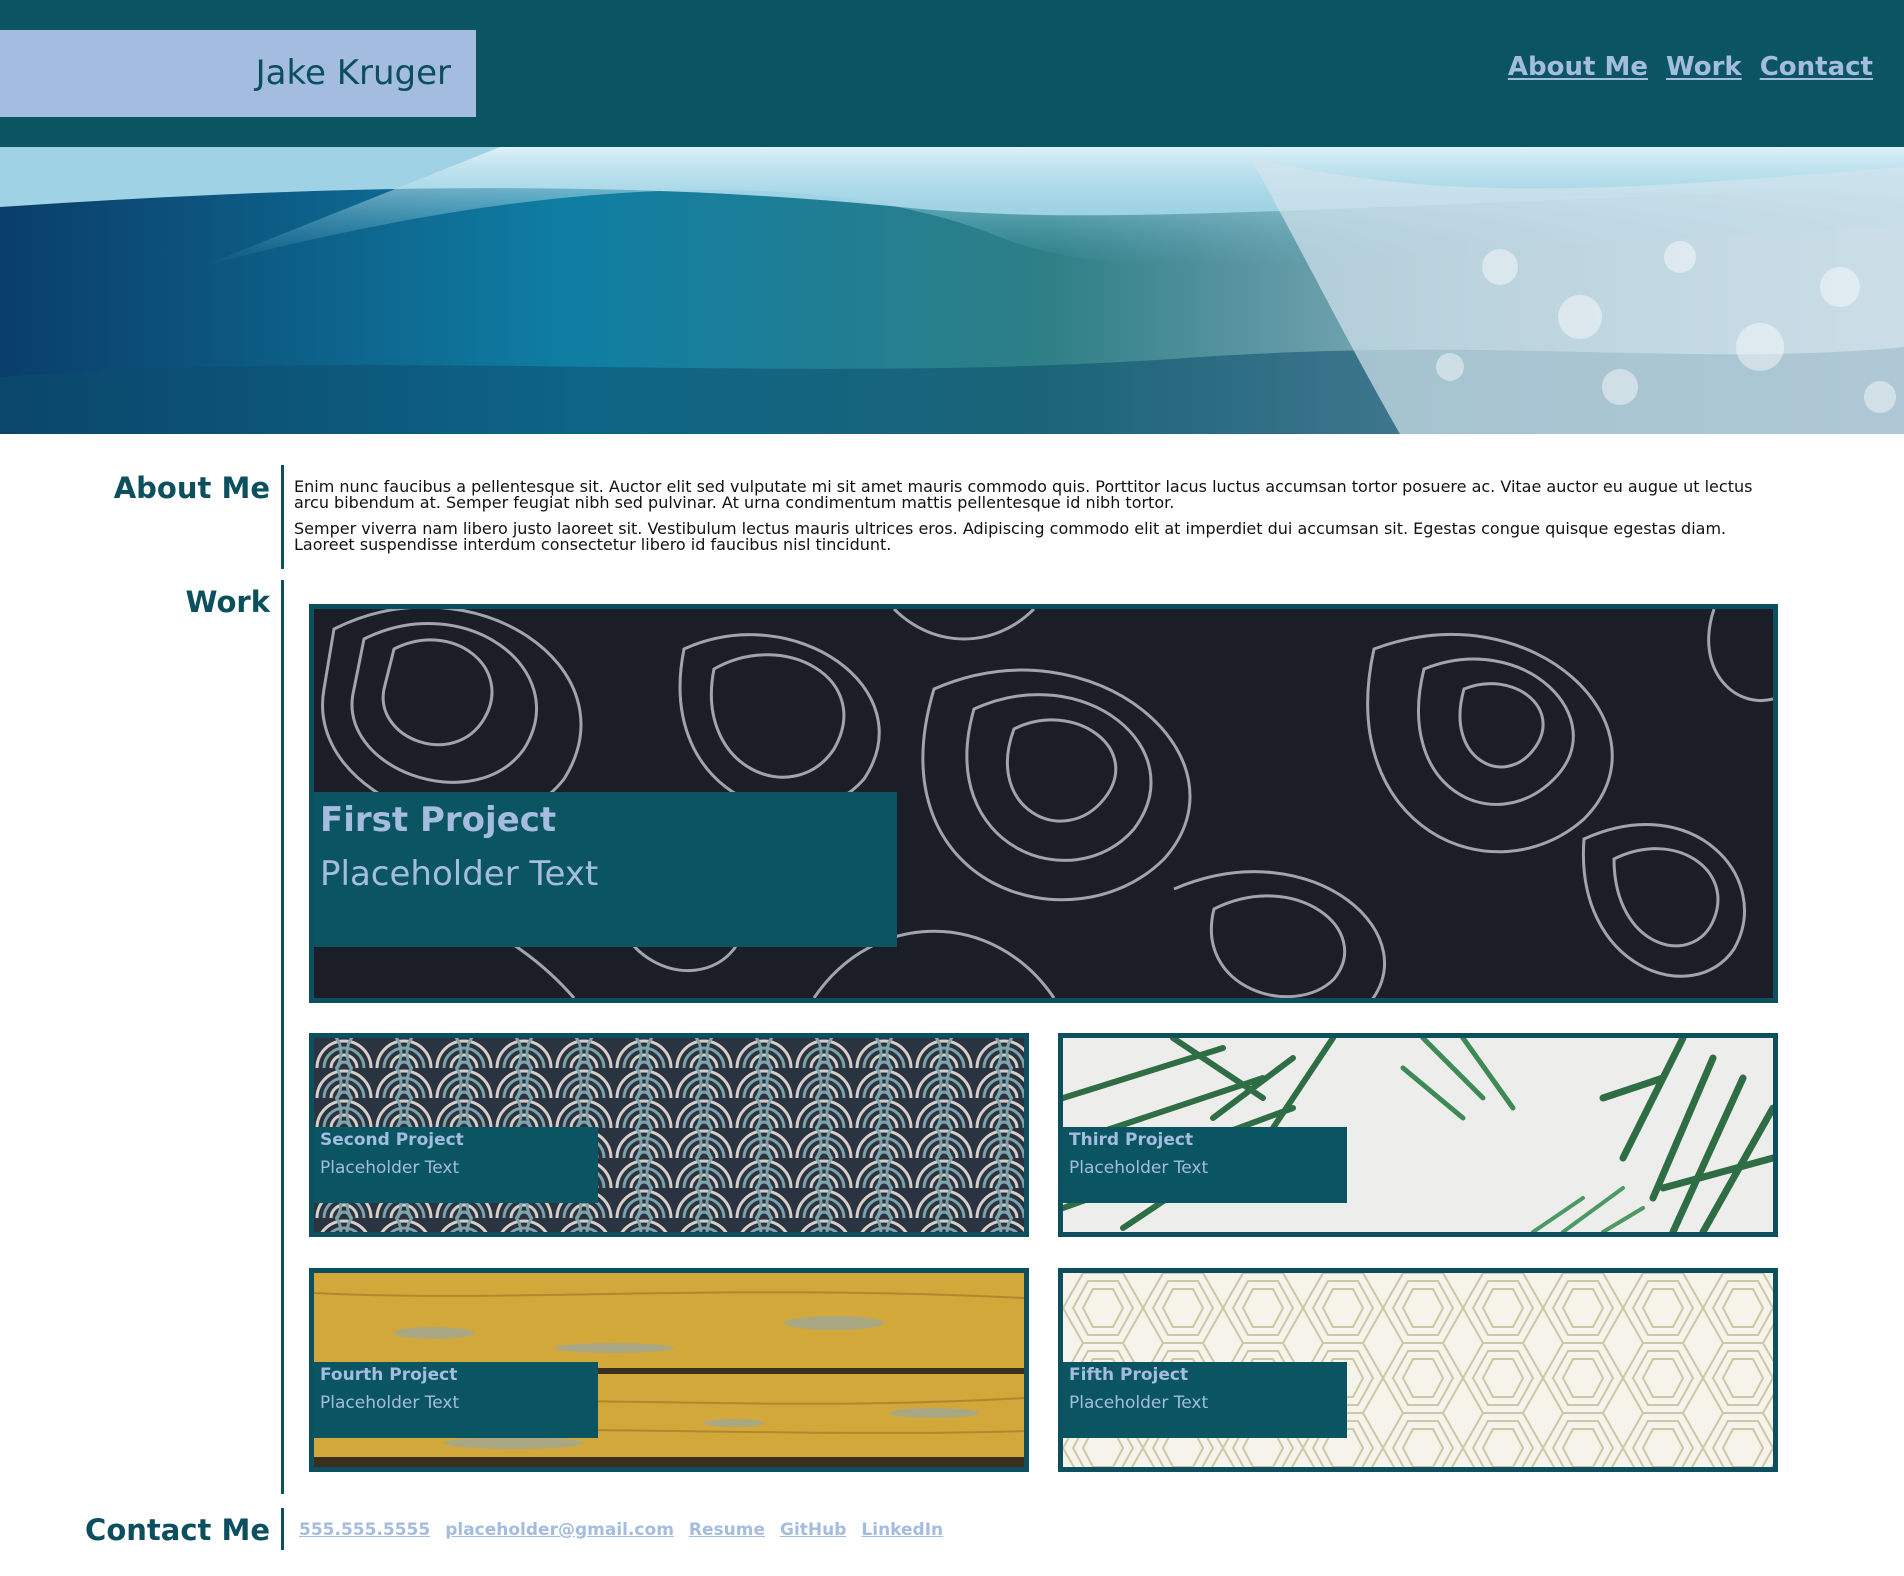 This screenshot has height=1576, width=1904. What do you see at coordinates (177, 1530) in the screenshot?
I see `contact-me-heading: Contact Me` at bounding box center [177, 1530].